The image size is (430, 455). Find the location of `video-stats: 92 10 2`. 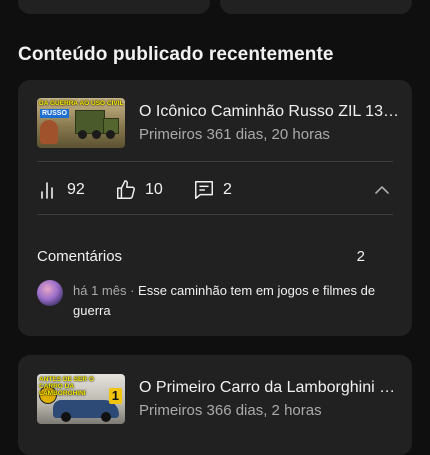

video-stats: 92 10 2 is located at coordinates (215, 190).